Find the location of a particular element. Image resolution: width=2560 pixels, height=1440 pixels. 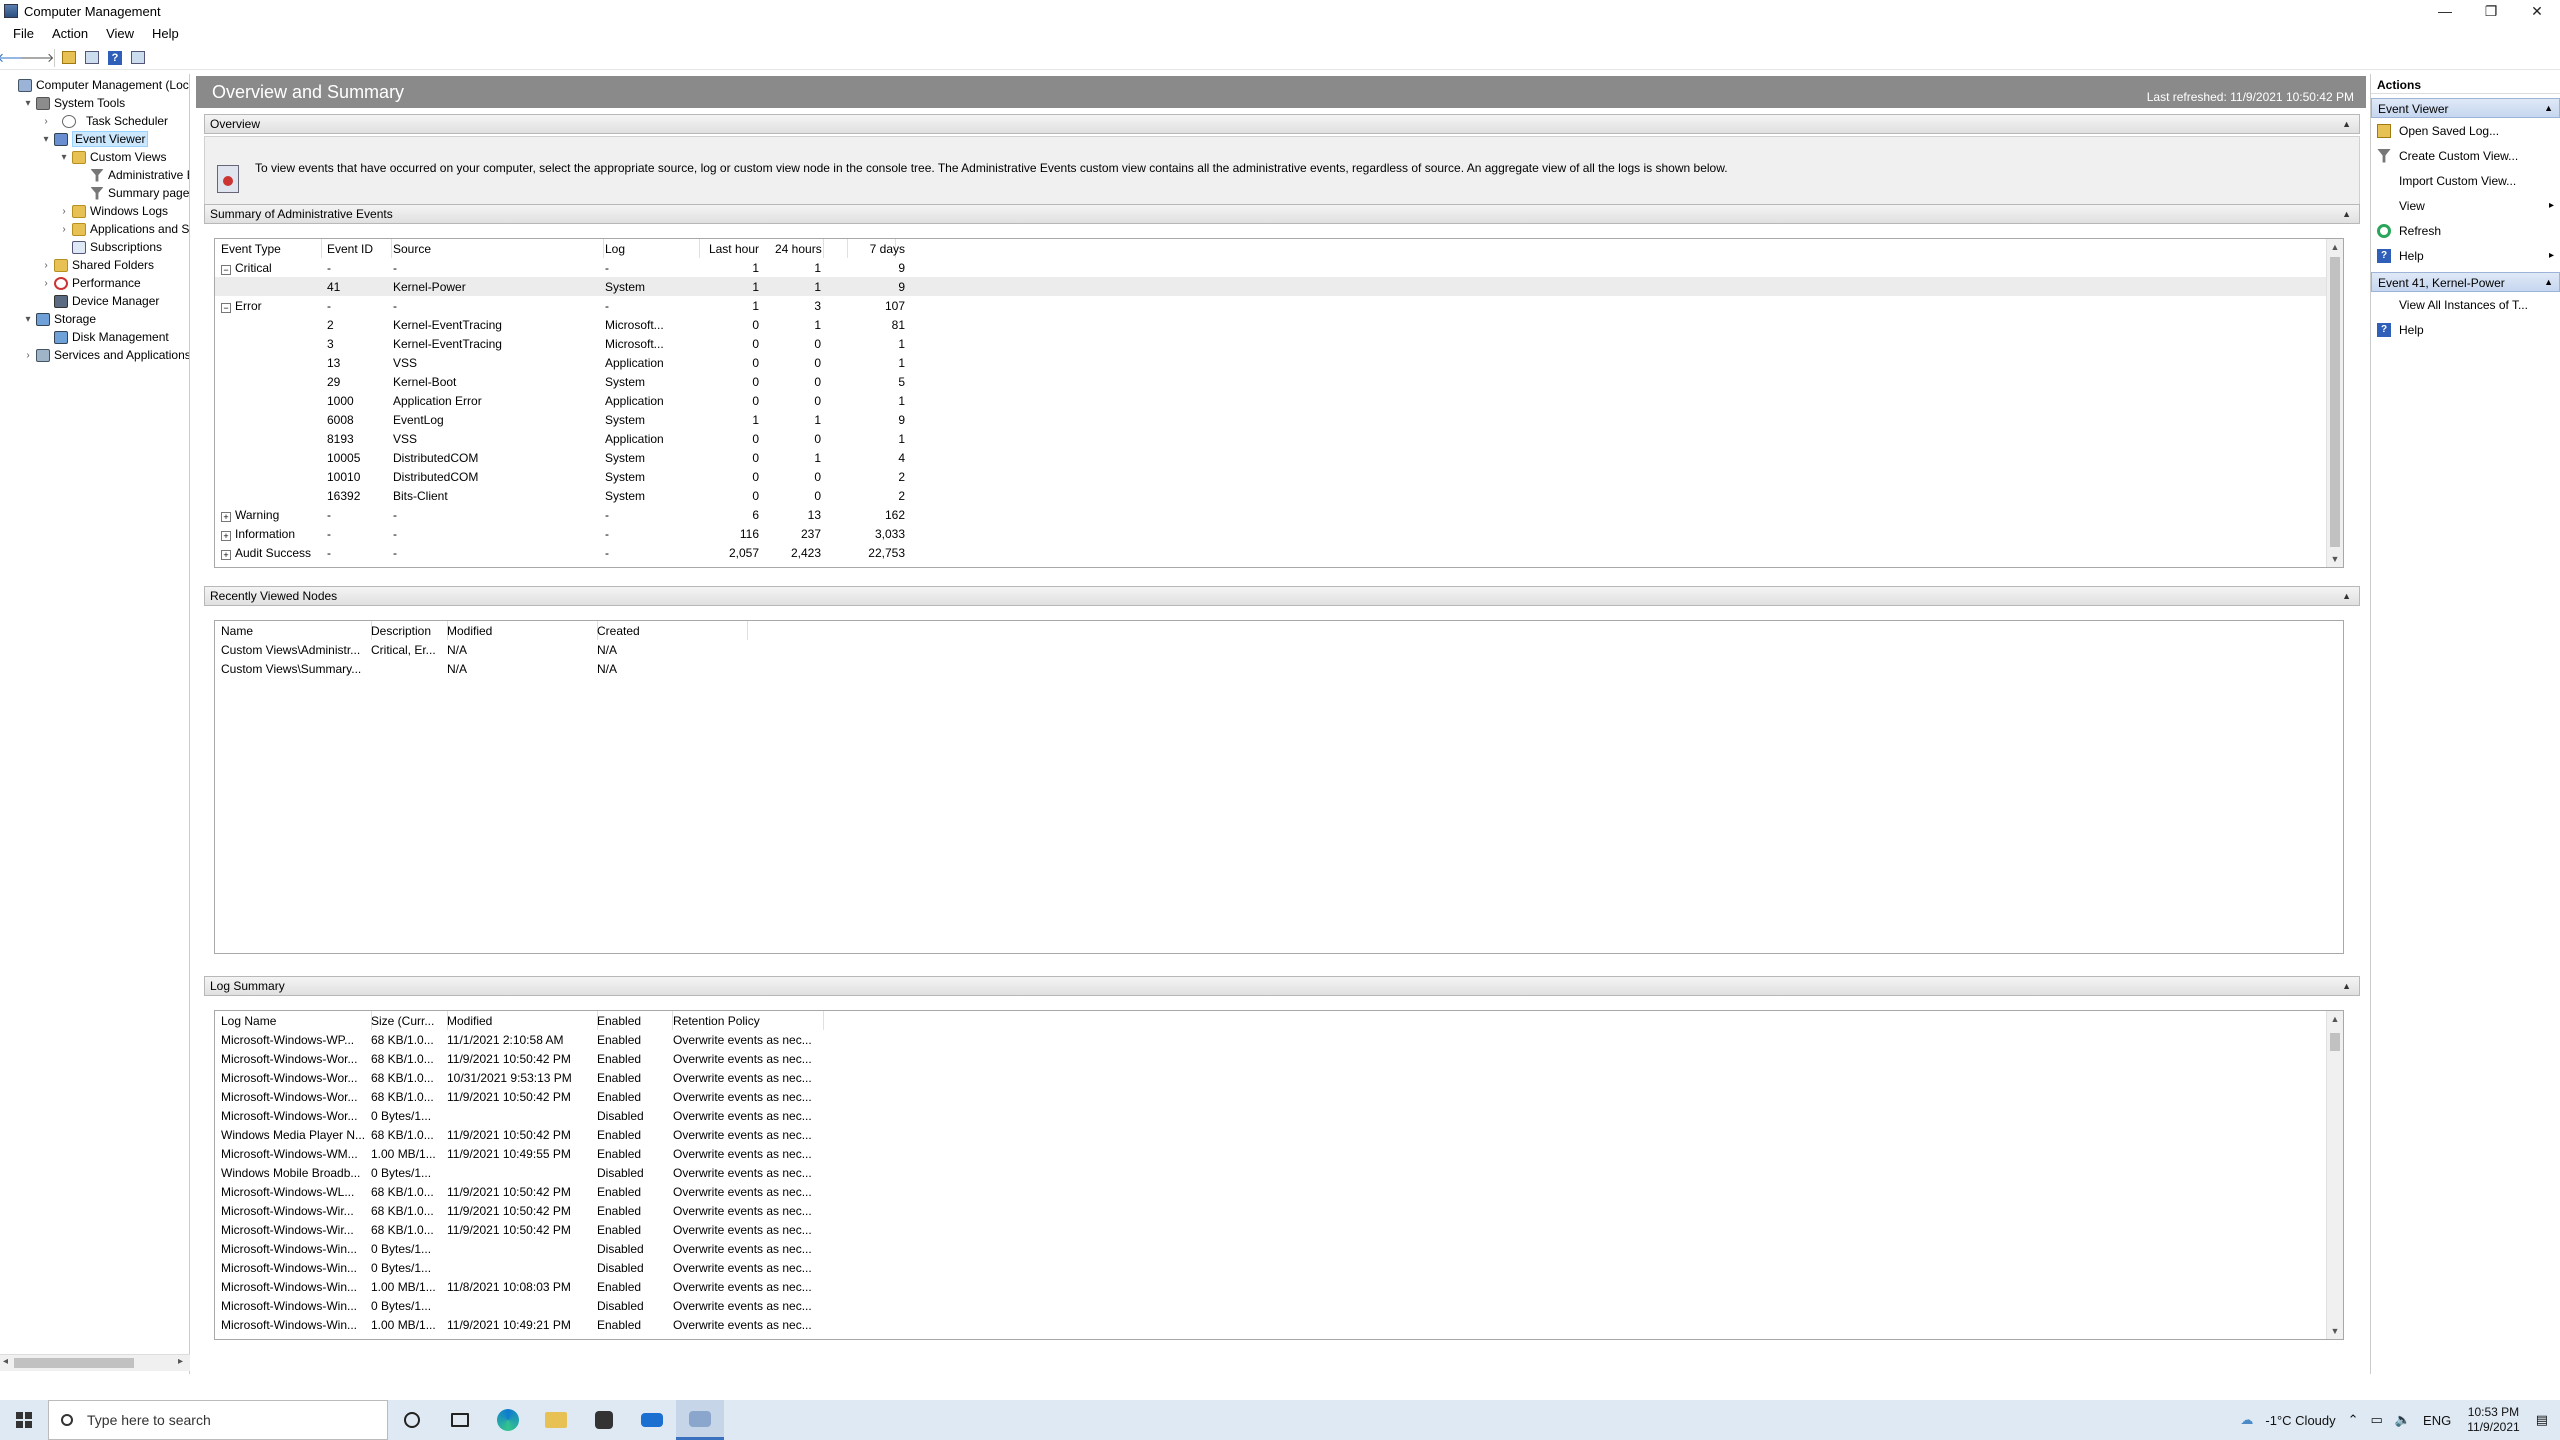

computer-management-taskbar-button is located at coordinates (700, 1420).